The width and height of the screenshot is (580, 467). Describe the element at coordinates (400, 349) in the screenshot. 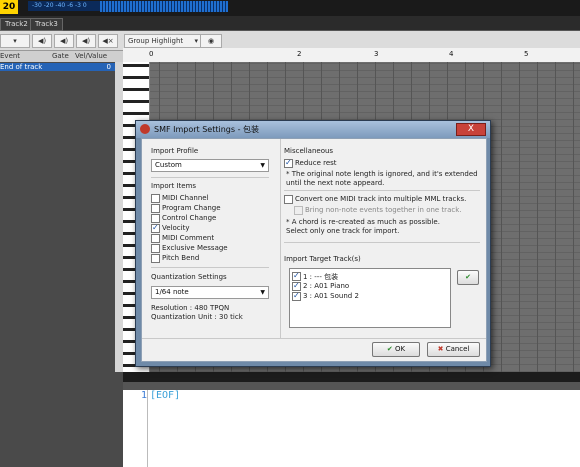

I see `ok-label: OK` at that location.